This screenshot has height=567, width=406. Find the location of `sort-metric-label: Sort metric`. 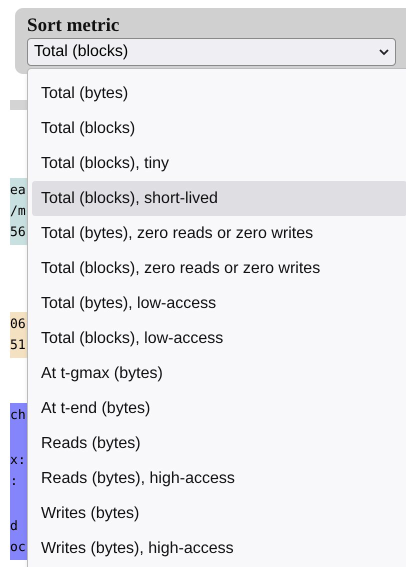

sort-metric-label: Sort metric is located at coordinates (73, 26).